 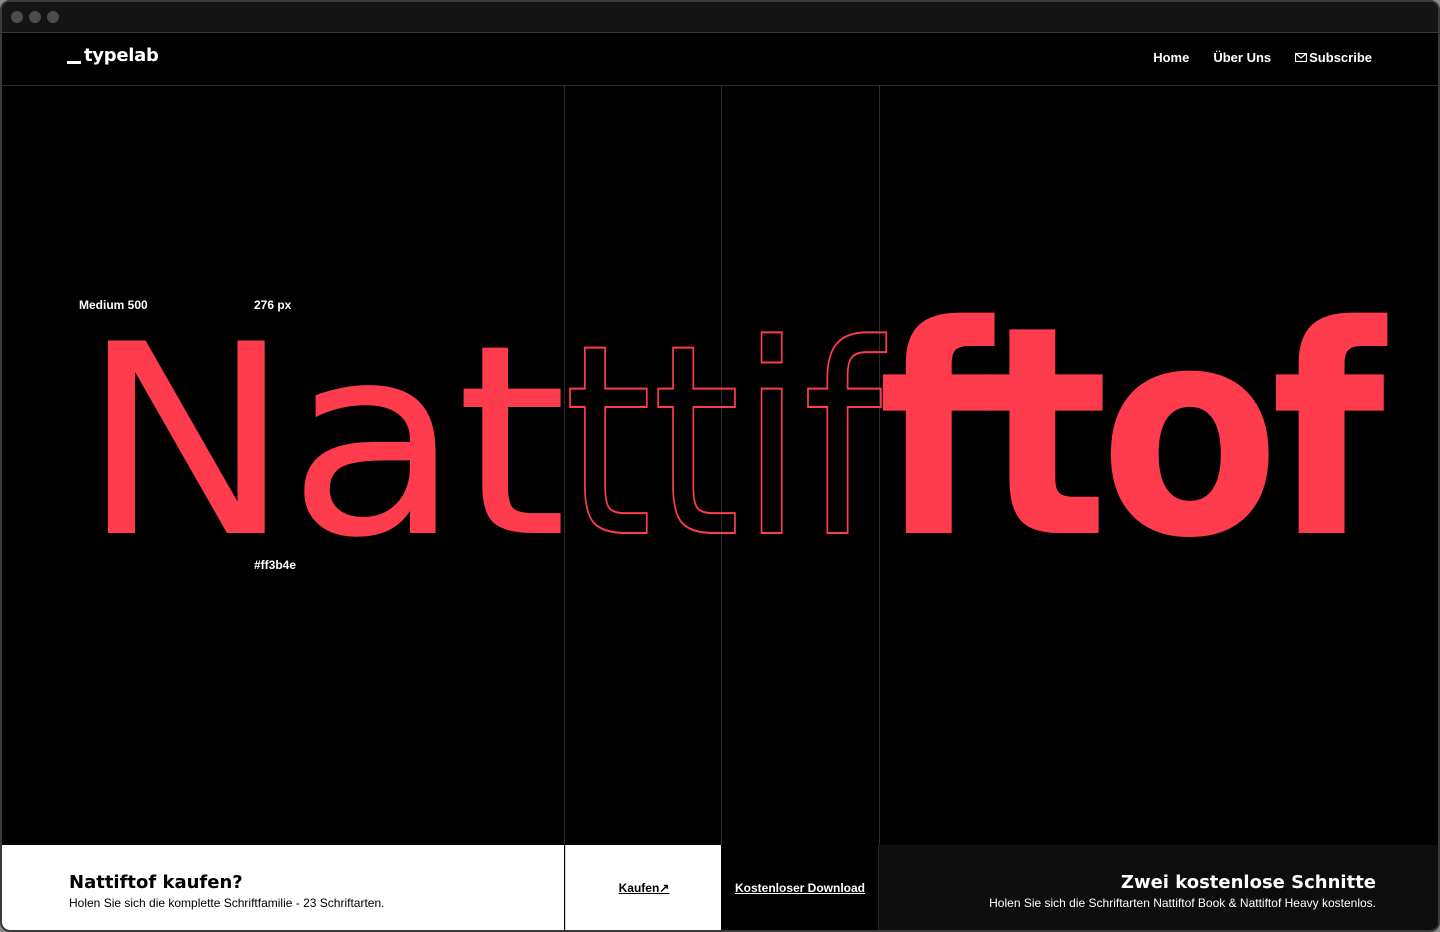 What do you see at coordinates (35, 17) in the screenshot?
I see `minimize-window-icon` at bounding box center [35, 17].